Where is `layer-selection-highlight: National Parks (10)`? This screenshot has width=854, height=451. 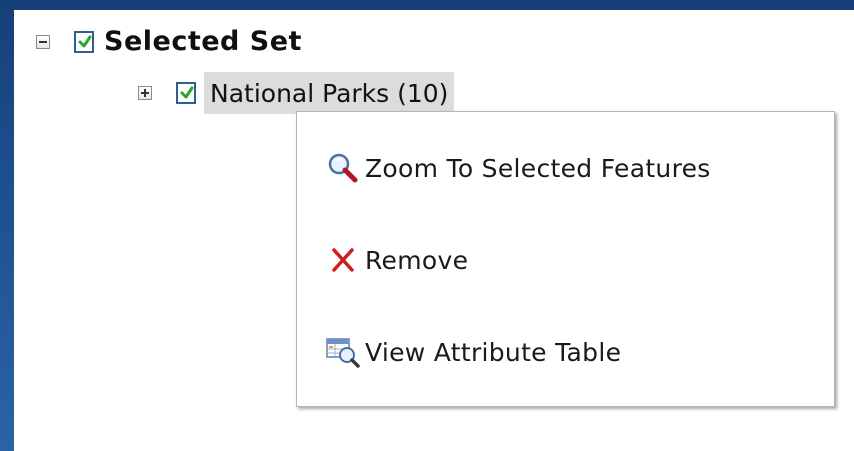 layer-selection-highlight: National Parks (10) is located at coordinates (329, 93).